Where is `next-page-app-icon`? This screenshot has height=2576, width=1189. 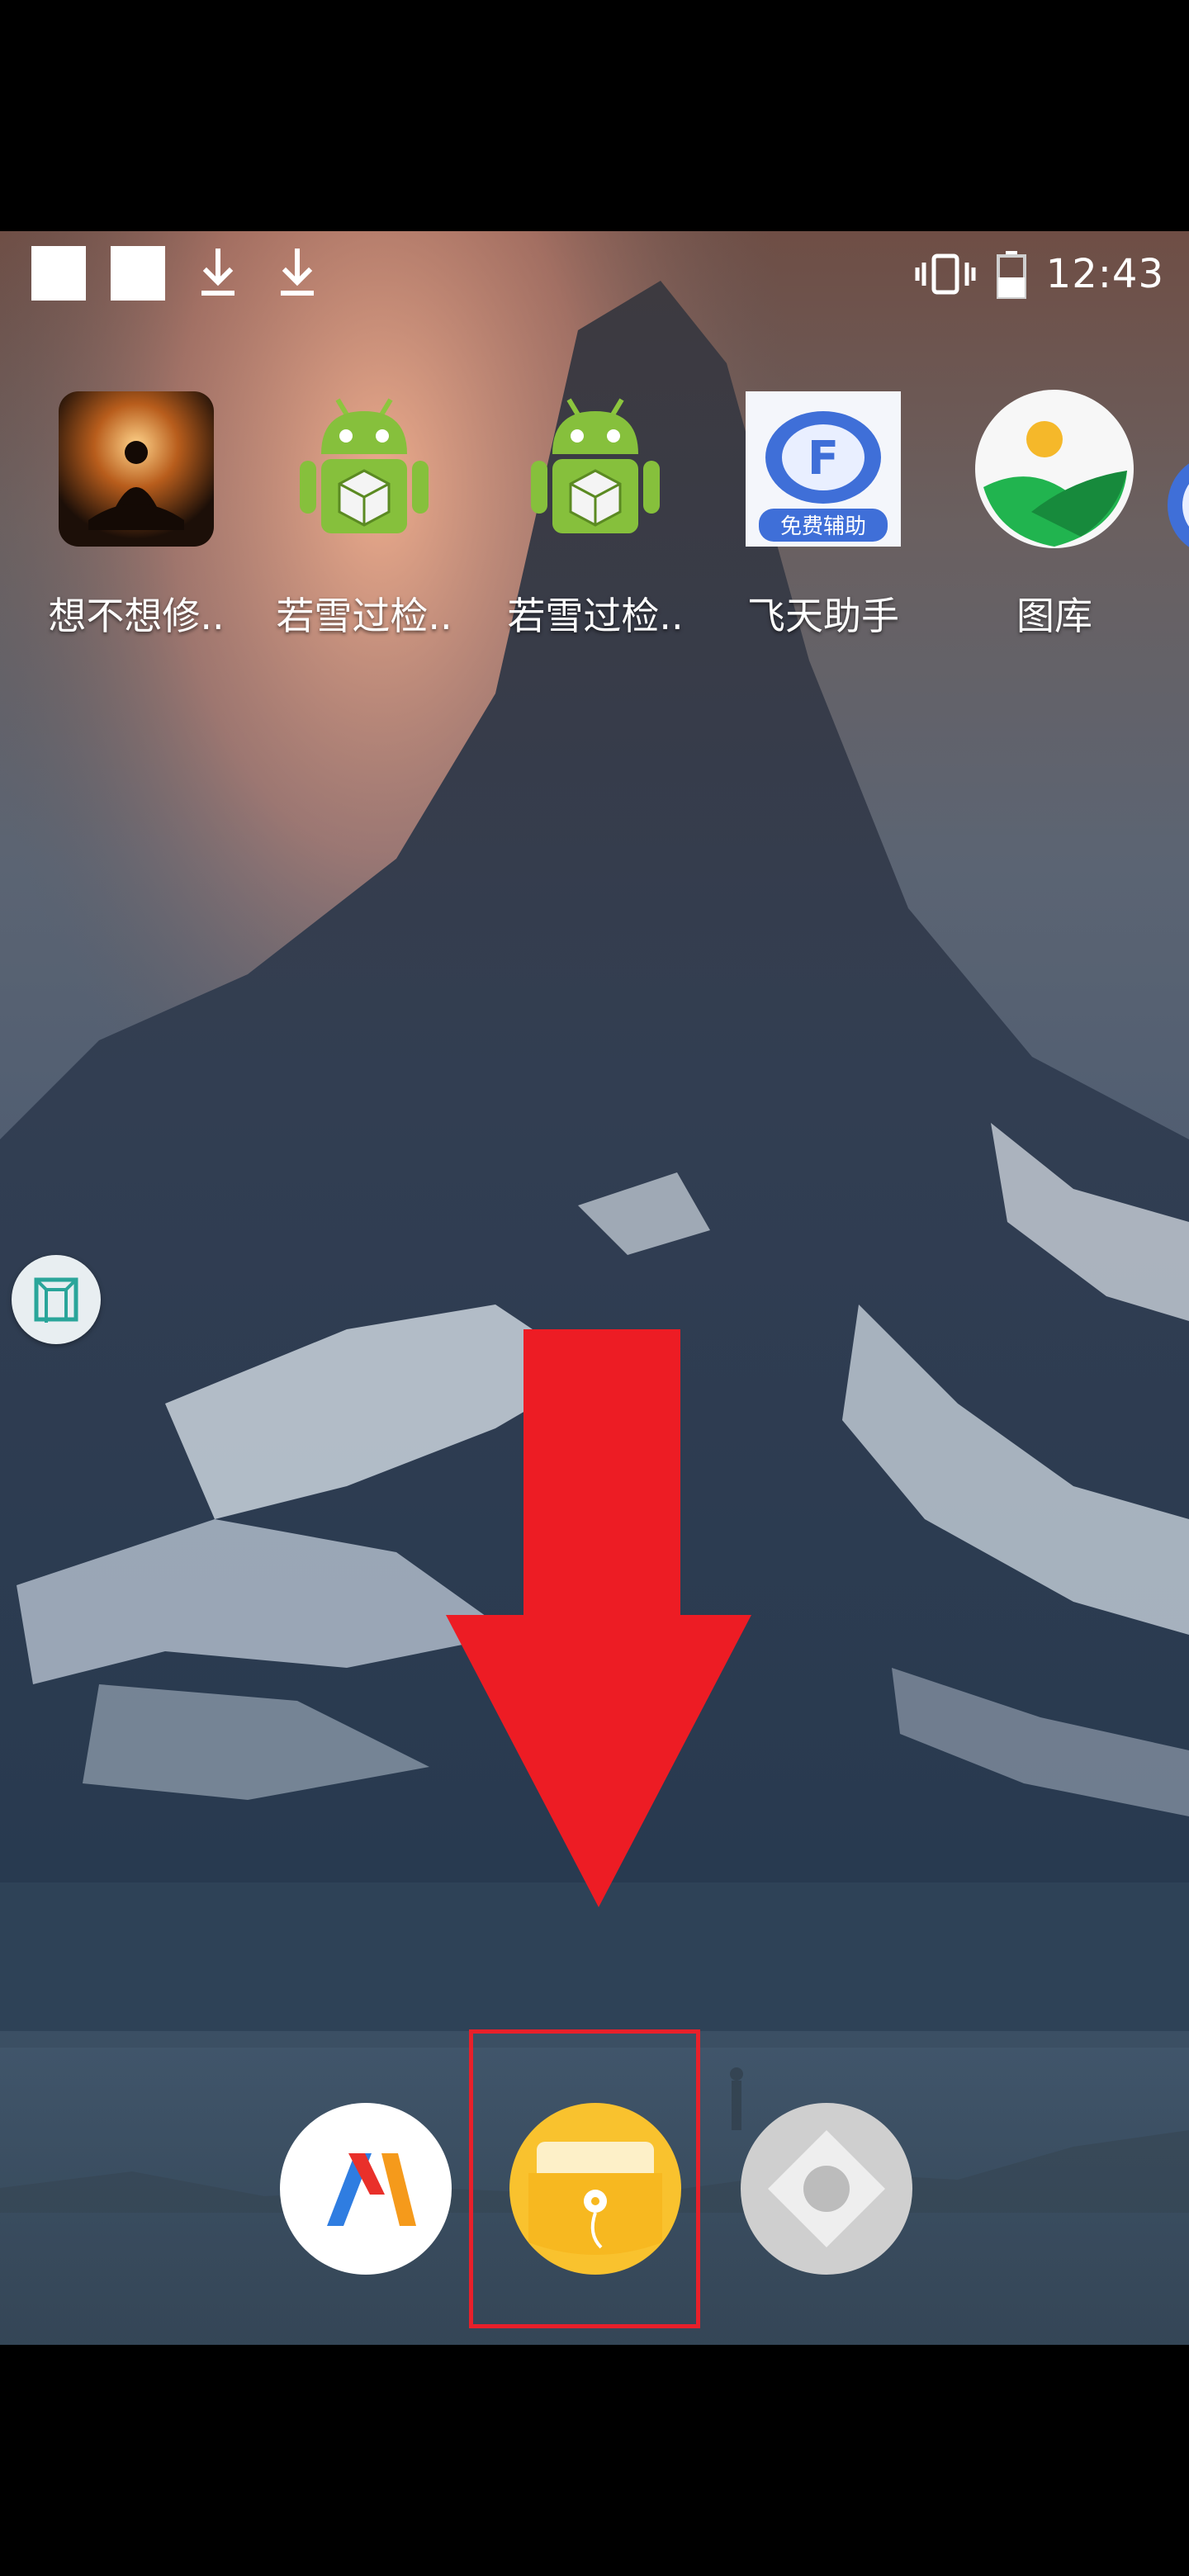 next-page-app-icon is located at coordinates (1178, 505).